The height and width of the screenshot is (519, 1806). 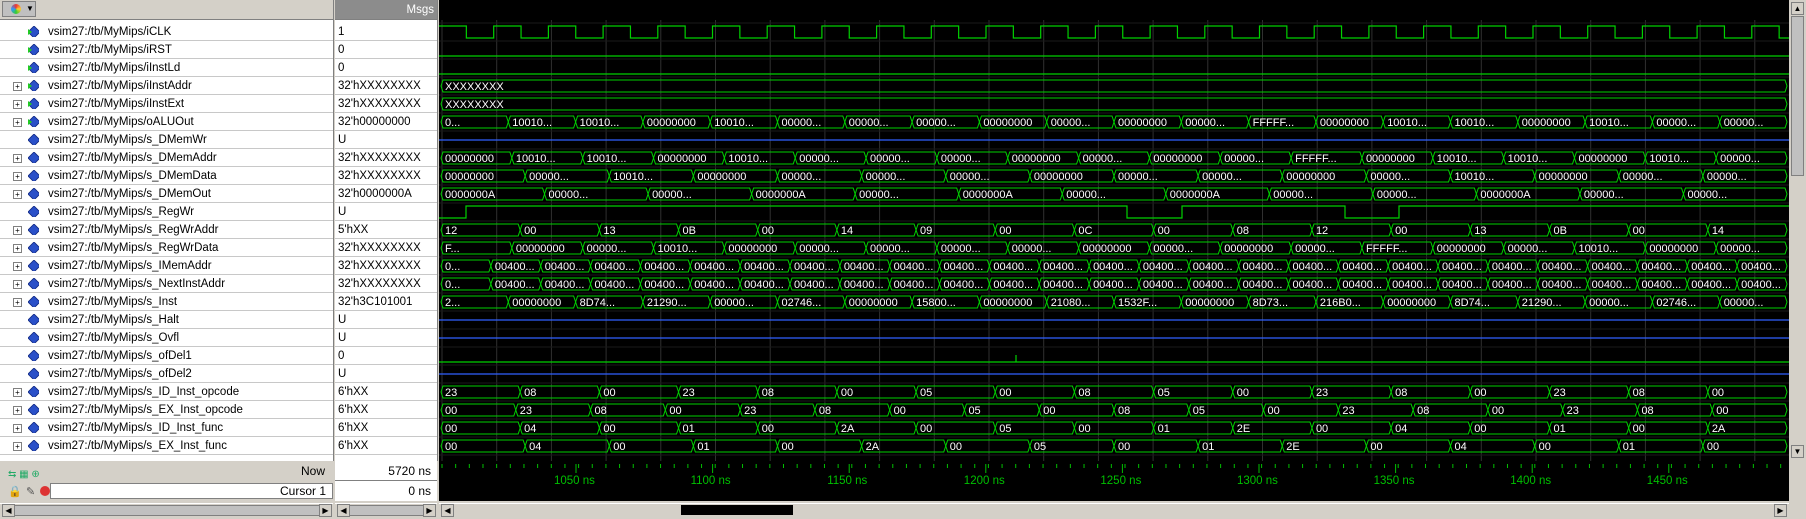 What do you see at coordinates (166, 104) in the screenshot?
I see `signal-row: + vsim27:/tb/MyMips/iInstExt` at bounding box center [166, 104].